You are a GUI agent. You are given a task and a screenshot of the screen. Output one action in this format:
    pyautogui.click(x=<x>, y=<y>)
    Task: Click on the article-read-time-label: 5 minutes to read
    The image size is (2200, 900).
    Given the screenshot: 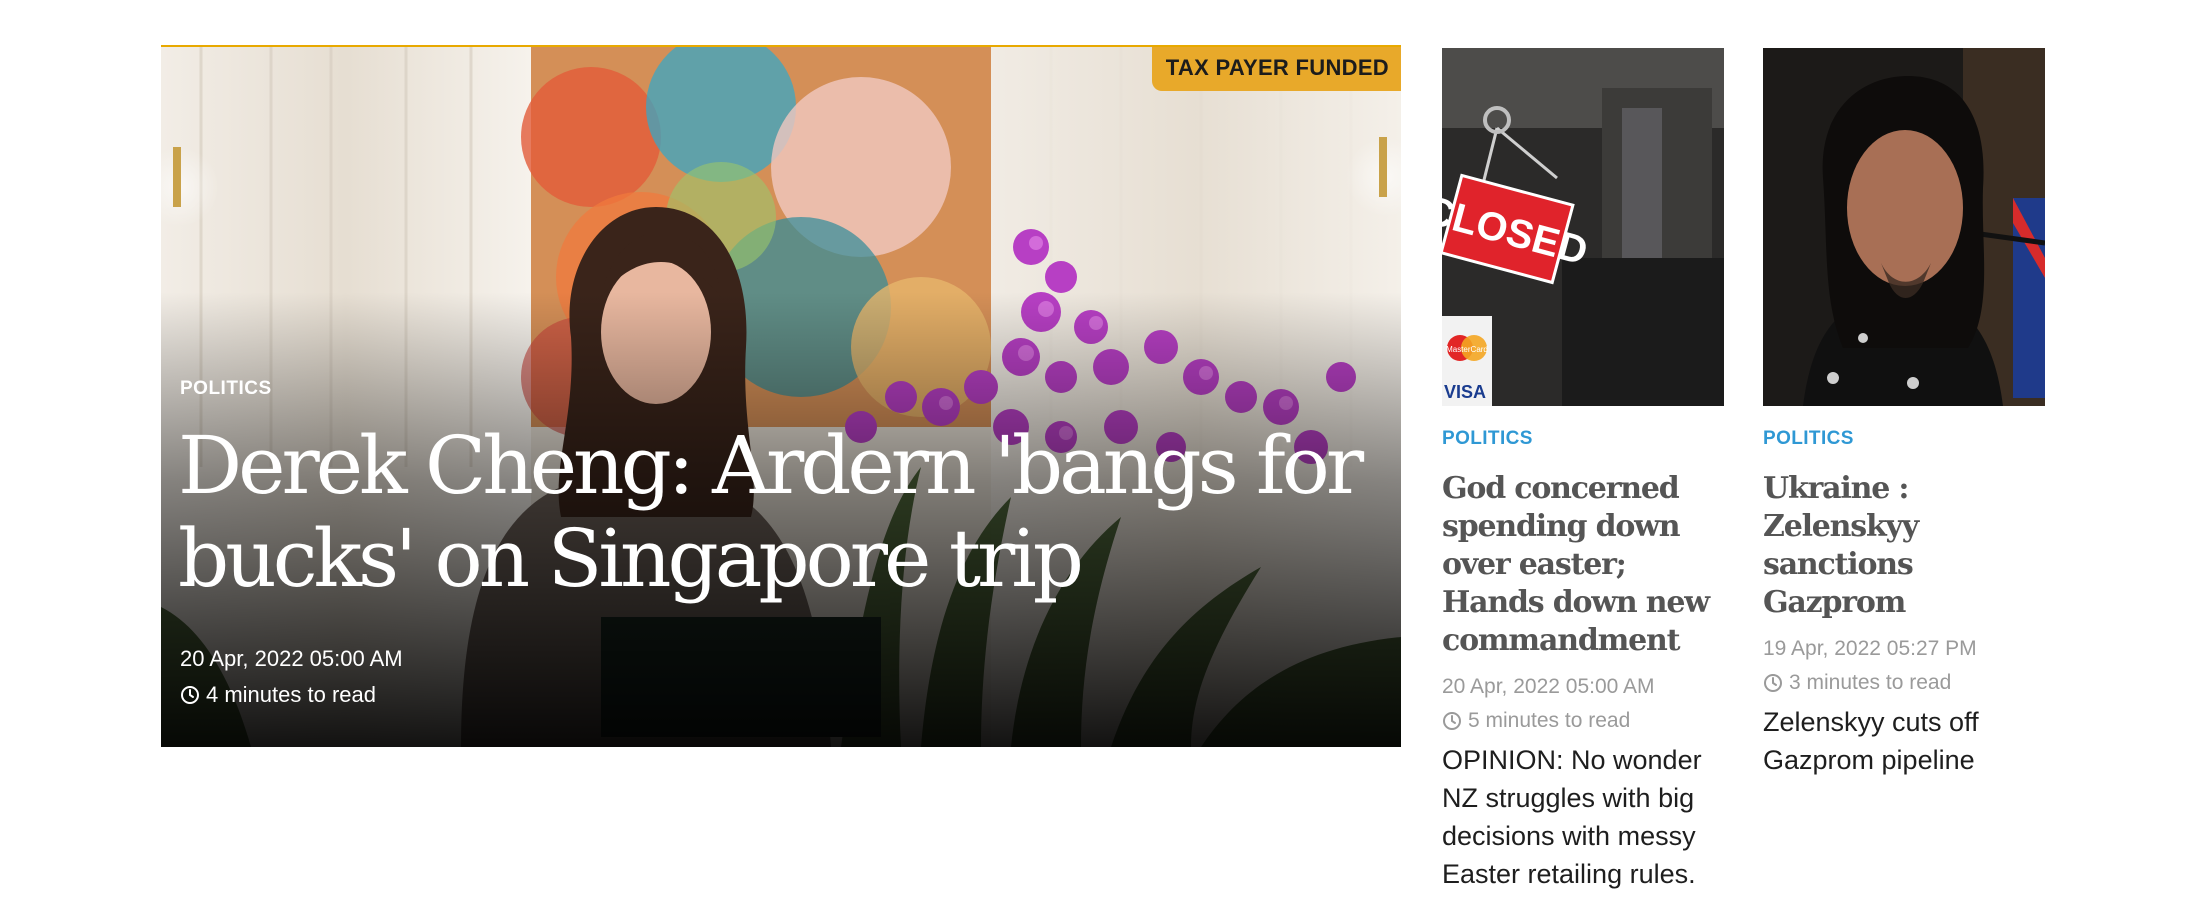 What is the action you would take?
    pyautogui.click(x=1549, y=720)
    